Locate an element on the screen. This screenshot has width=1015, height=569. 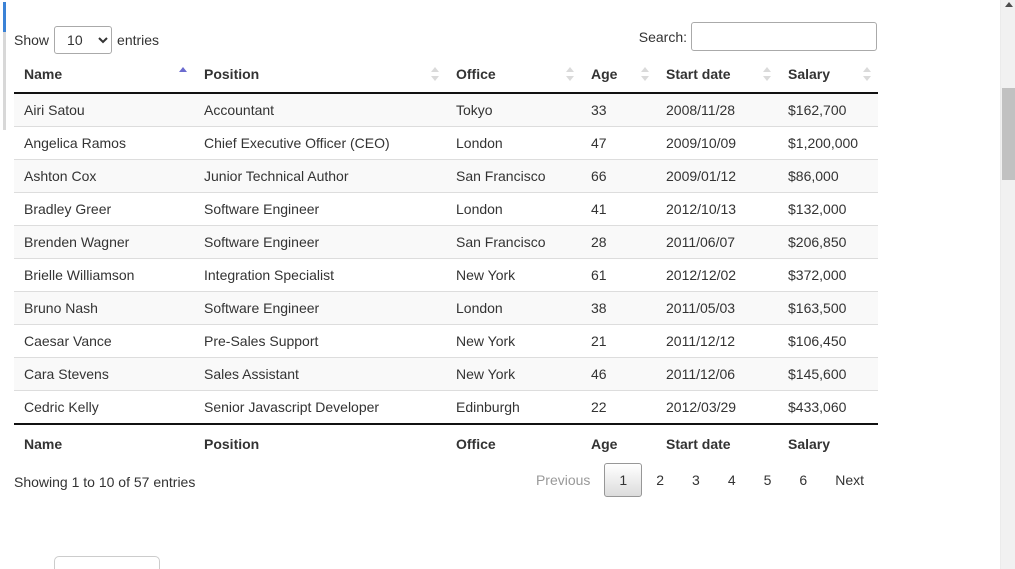
cell-salary: $145,600 is located at coordinates (828, 374).